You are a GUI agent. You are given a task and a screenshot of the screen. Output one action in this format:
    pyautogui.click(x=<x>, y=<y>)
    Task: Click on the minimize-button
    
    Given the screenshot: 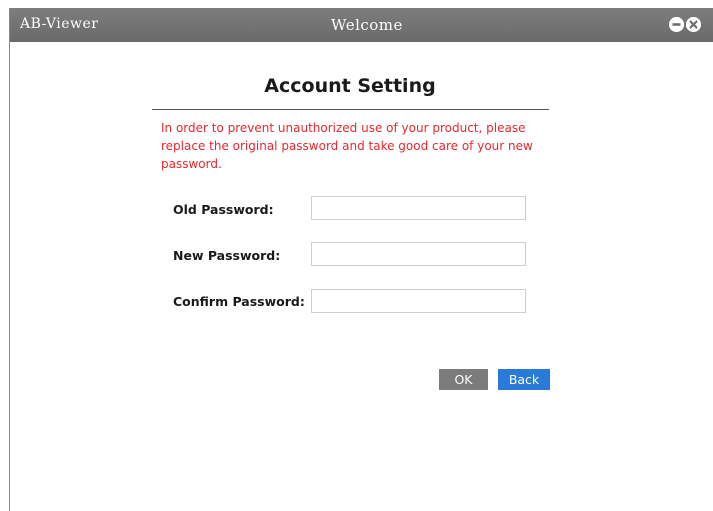 What is the action you would take?
    pyautogui.click(x=676, y=24)
    